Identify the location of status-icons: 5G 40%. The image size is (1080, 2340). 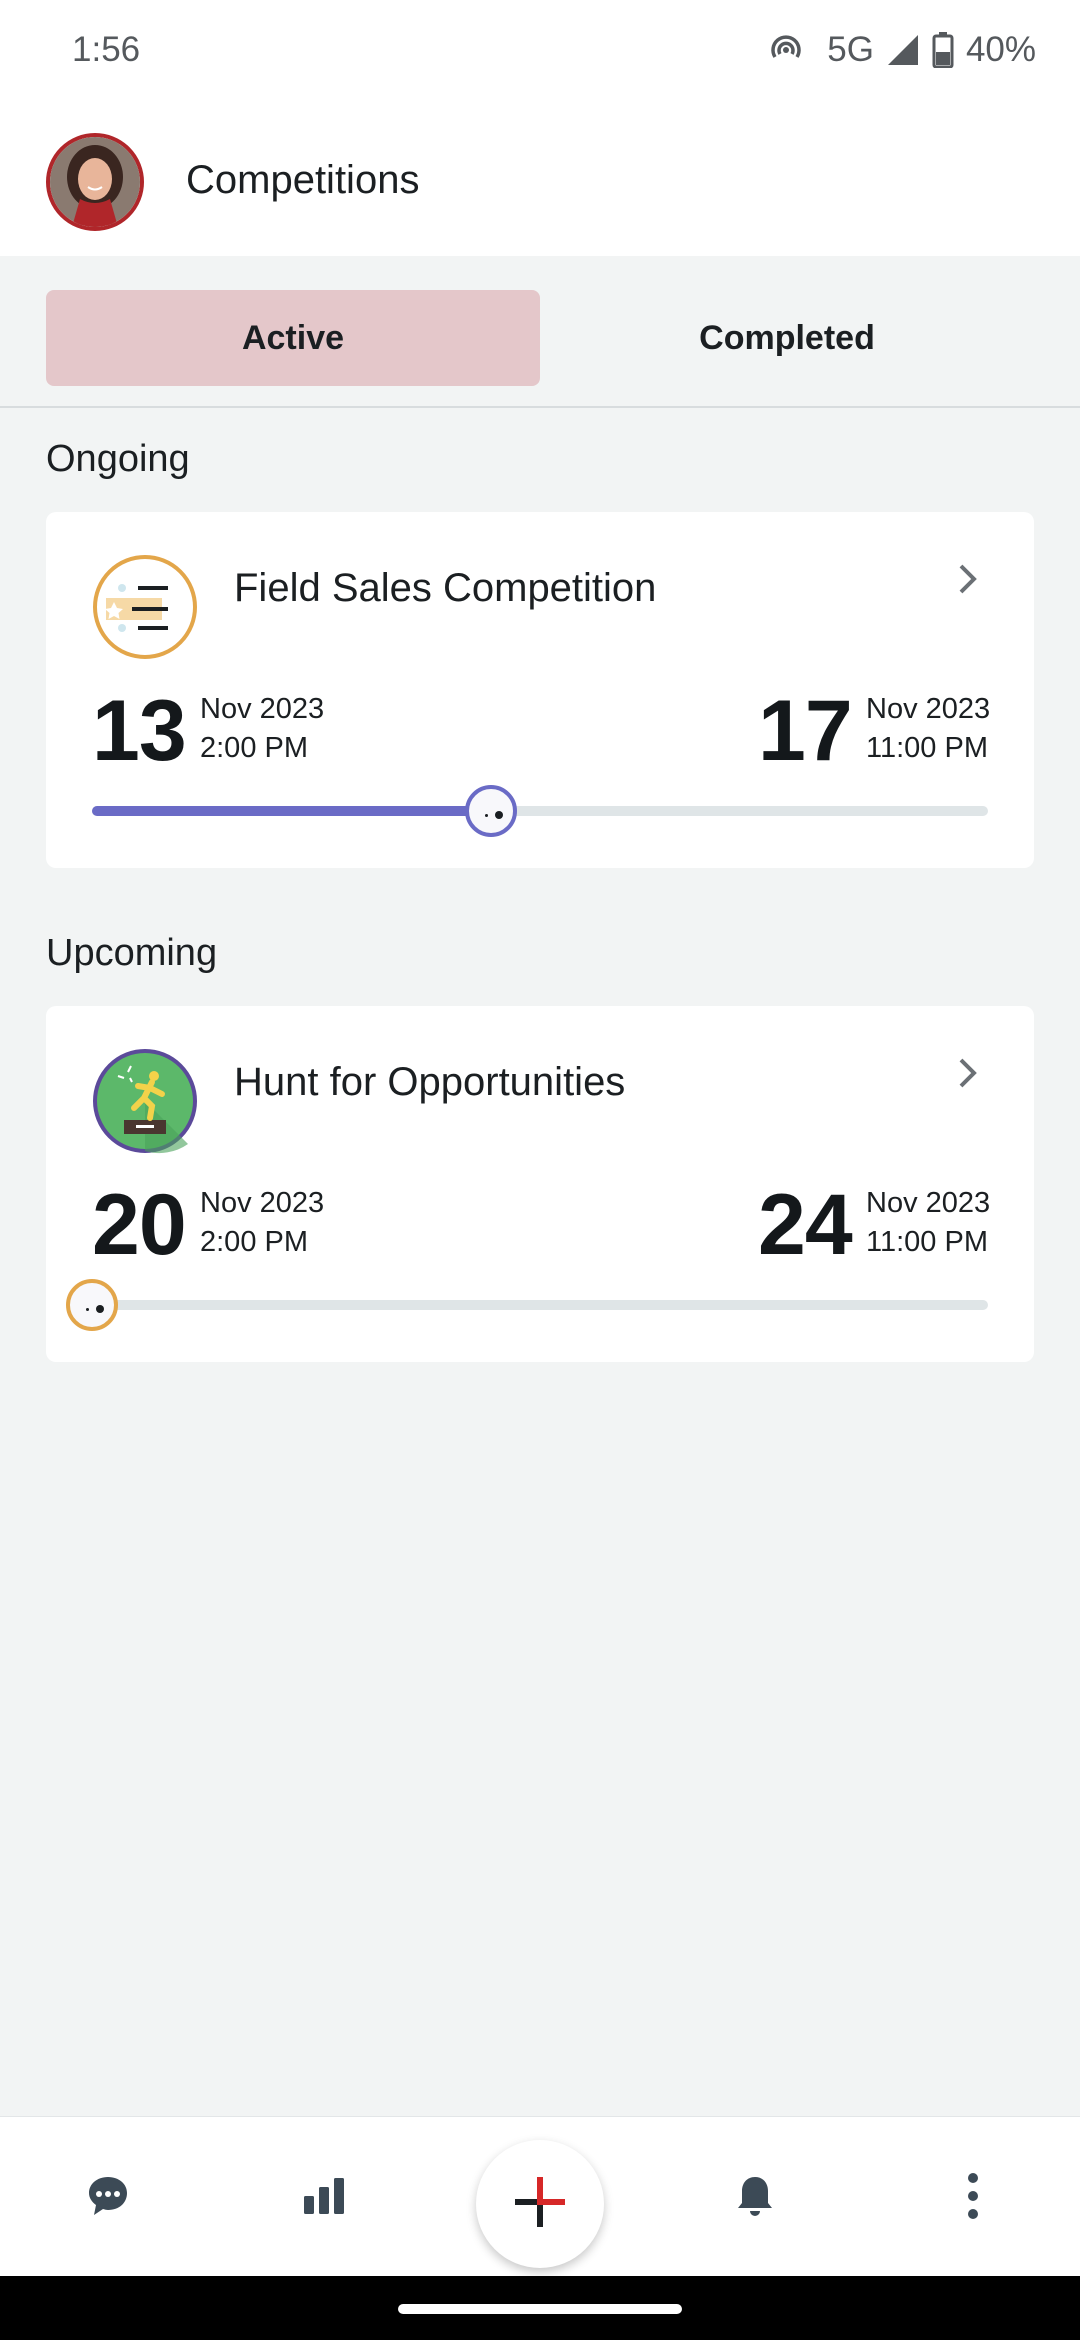
(901, 50).